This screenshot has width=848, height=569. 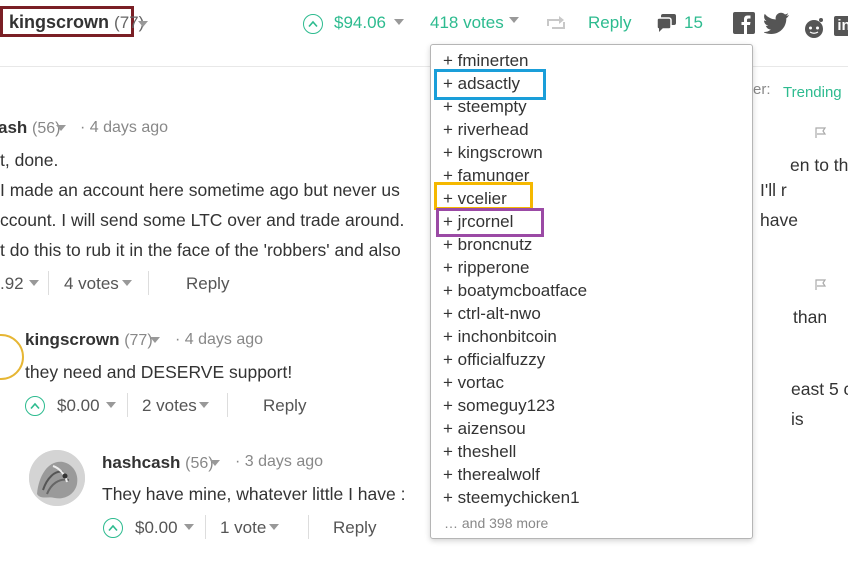 What do you see at coordinates (484, 428) in the screenshot?
I see `voter-item: + aizensou` at bounding box center [484, 428].